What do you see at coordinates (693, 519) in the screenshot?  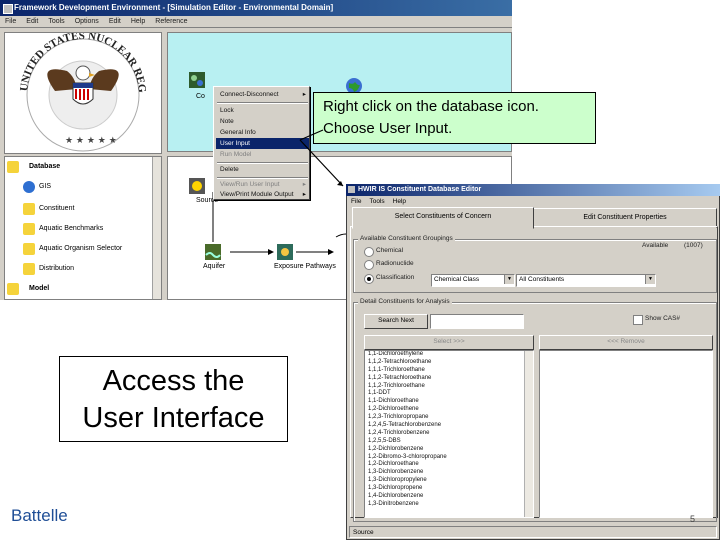 I see `page-number: 5` at bounding box center [693, 519].